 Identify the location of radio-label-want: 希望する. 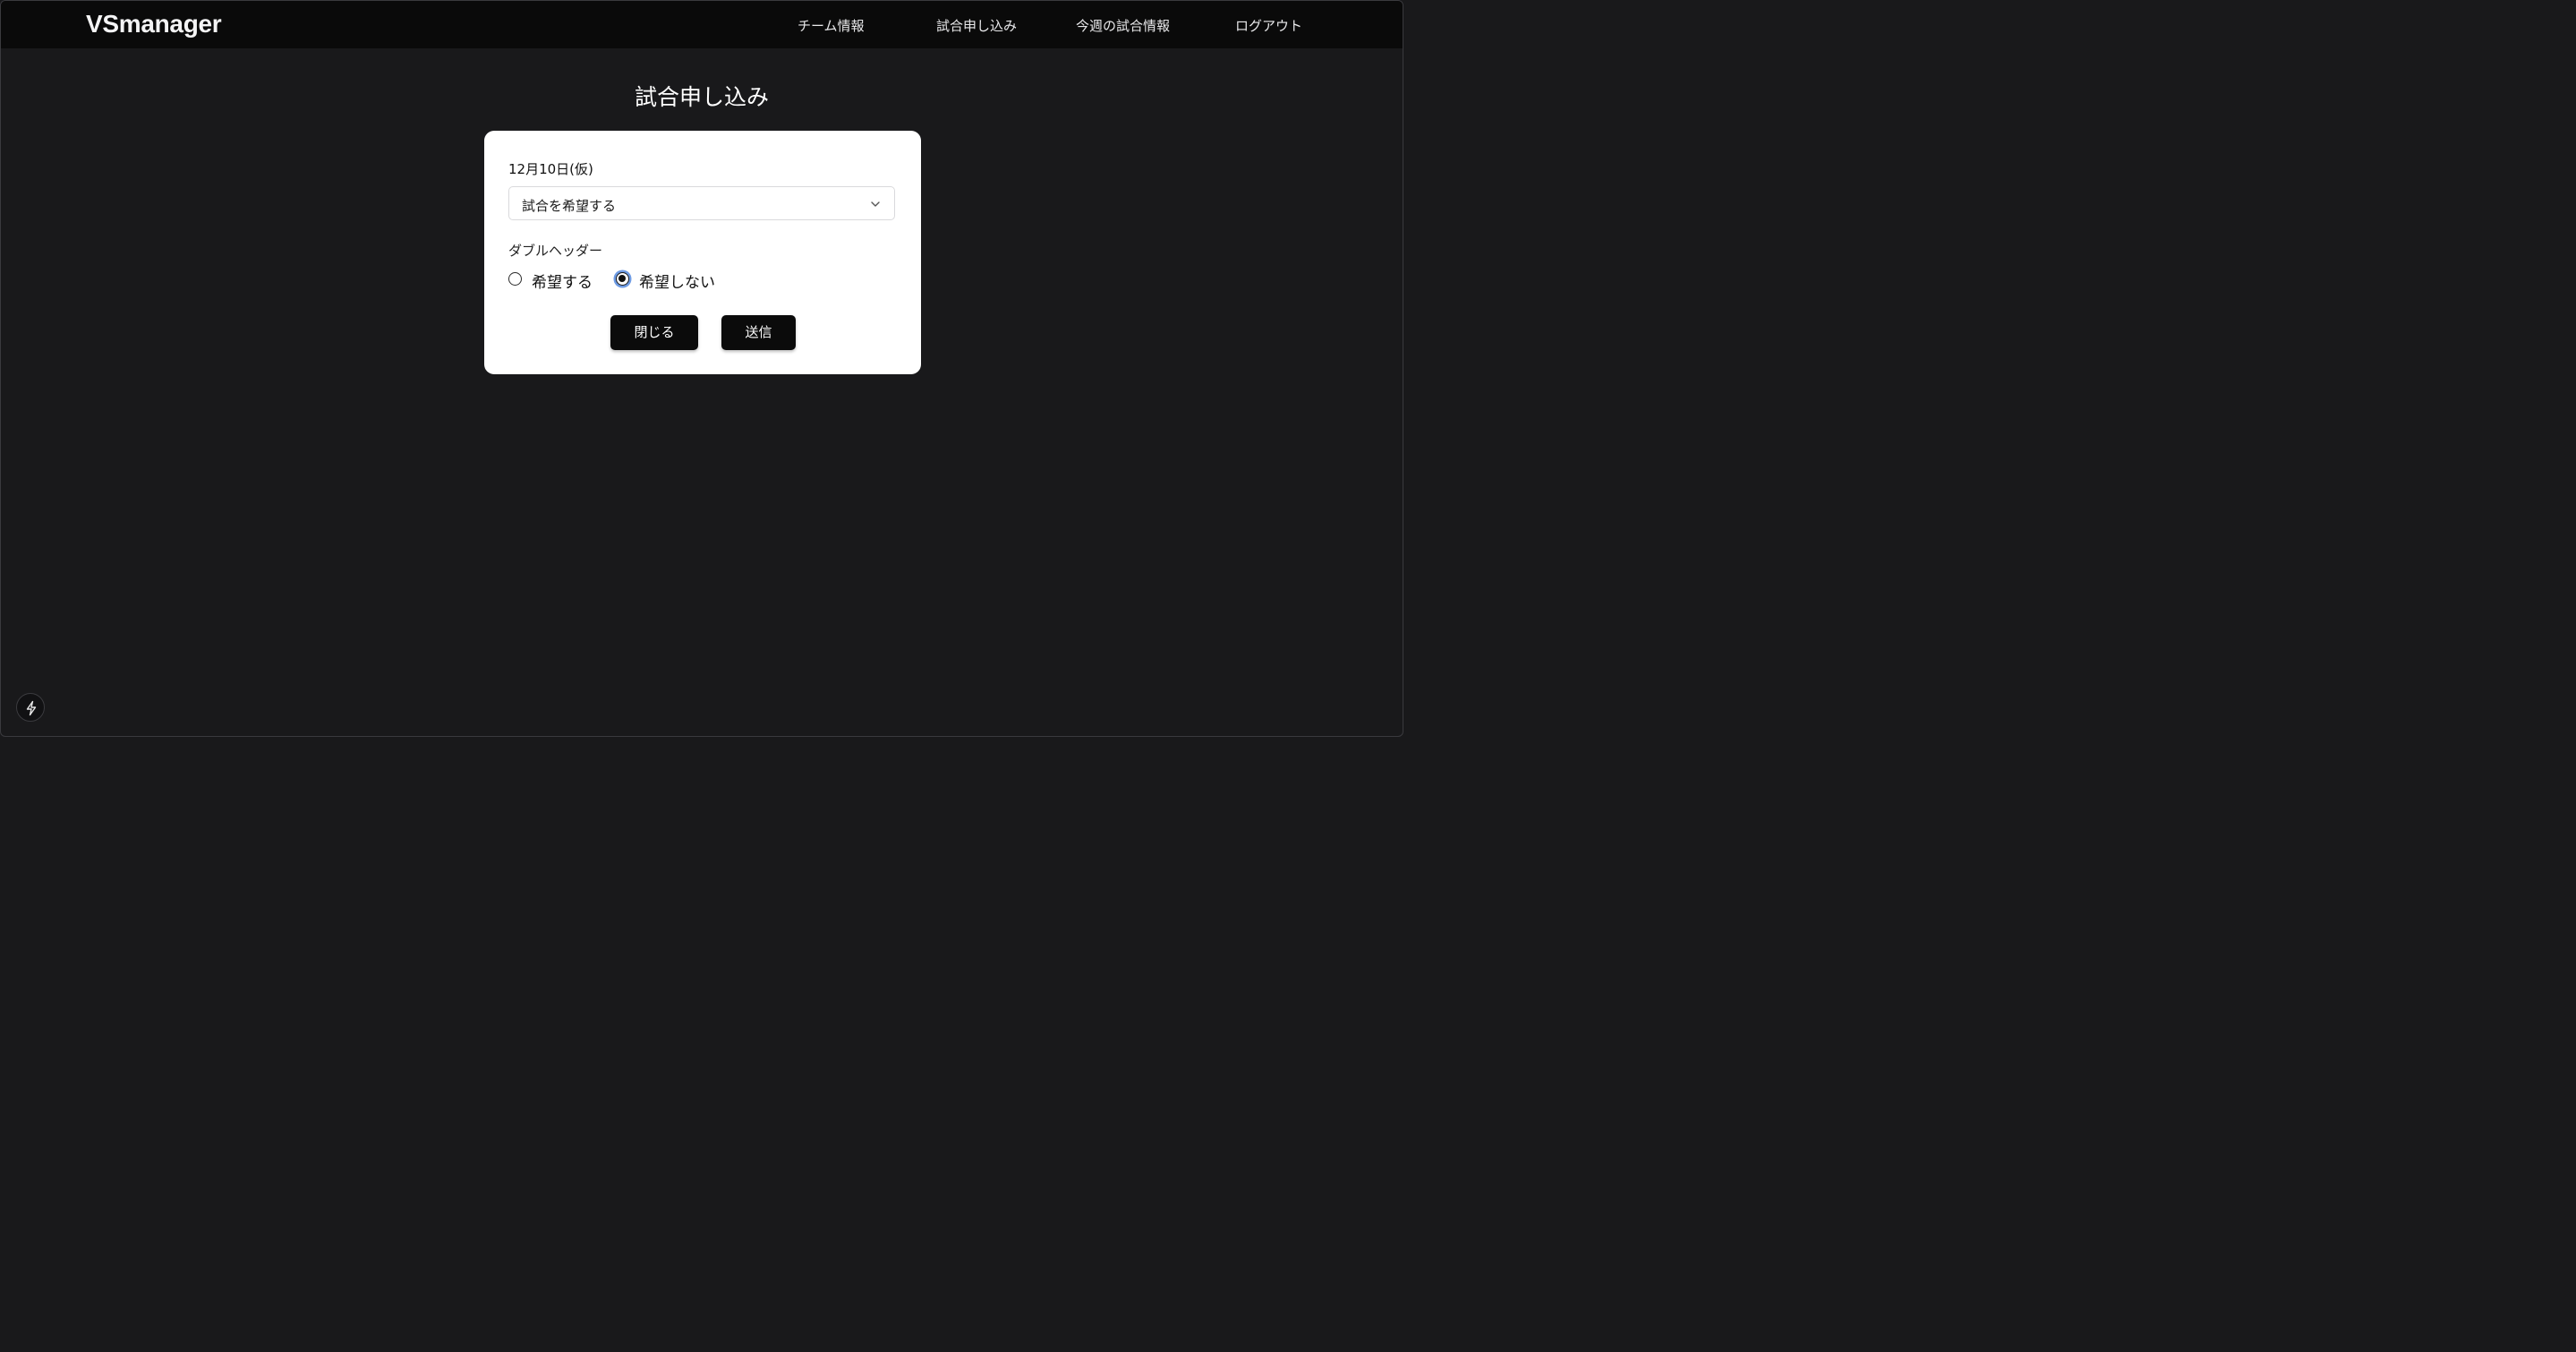
(562, 281).